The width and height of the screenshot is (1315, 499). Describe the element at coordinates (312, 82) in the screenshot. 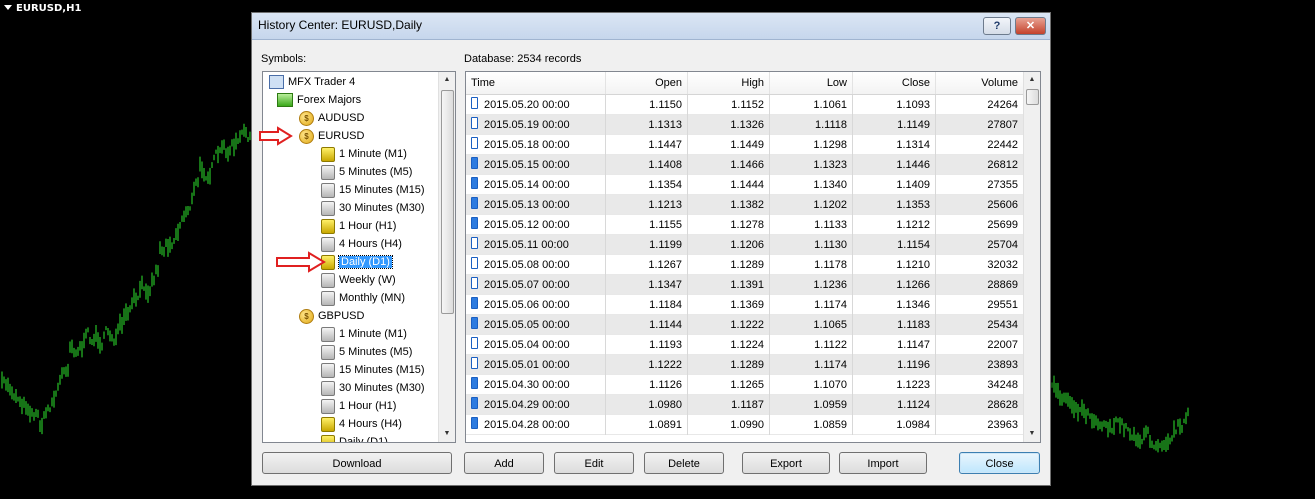

I see `tree-item: MFX Trader 4` at that location.